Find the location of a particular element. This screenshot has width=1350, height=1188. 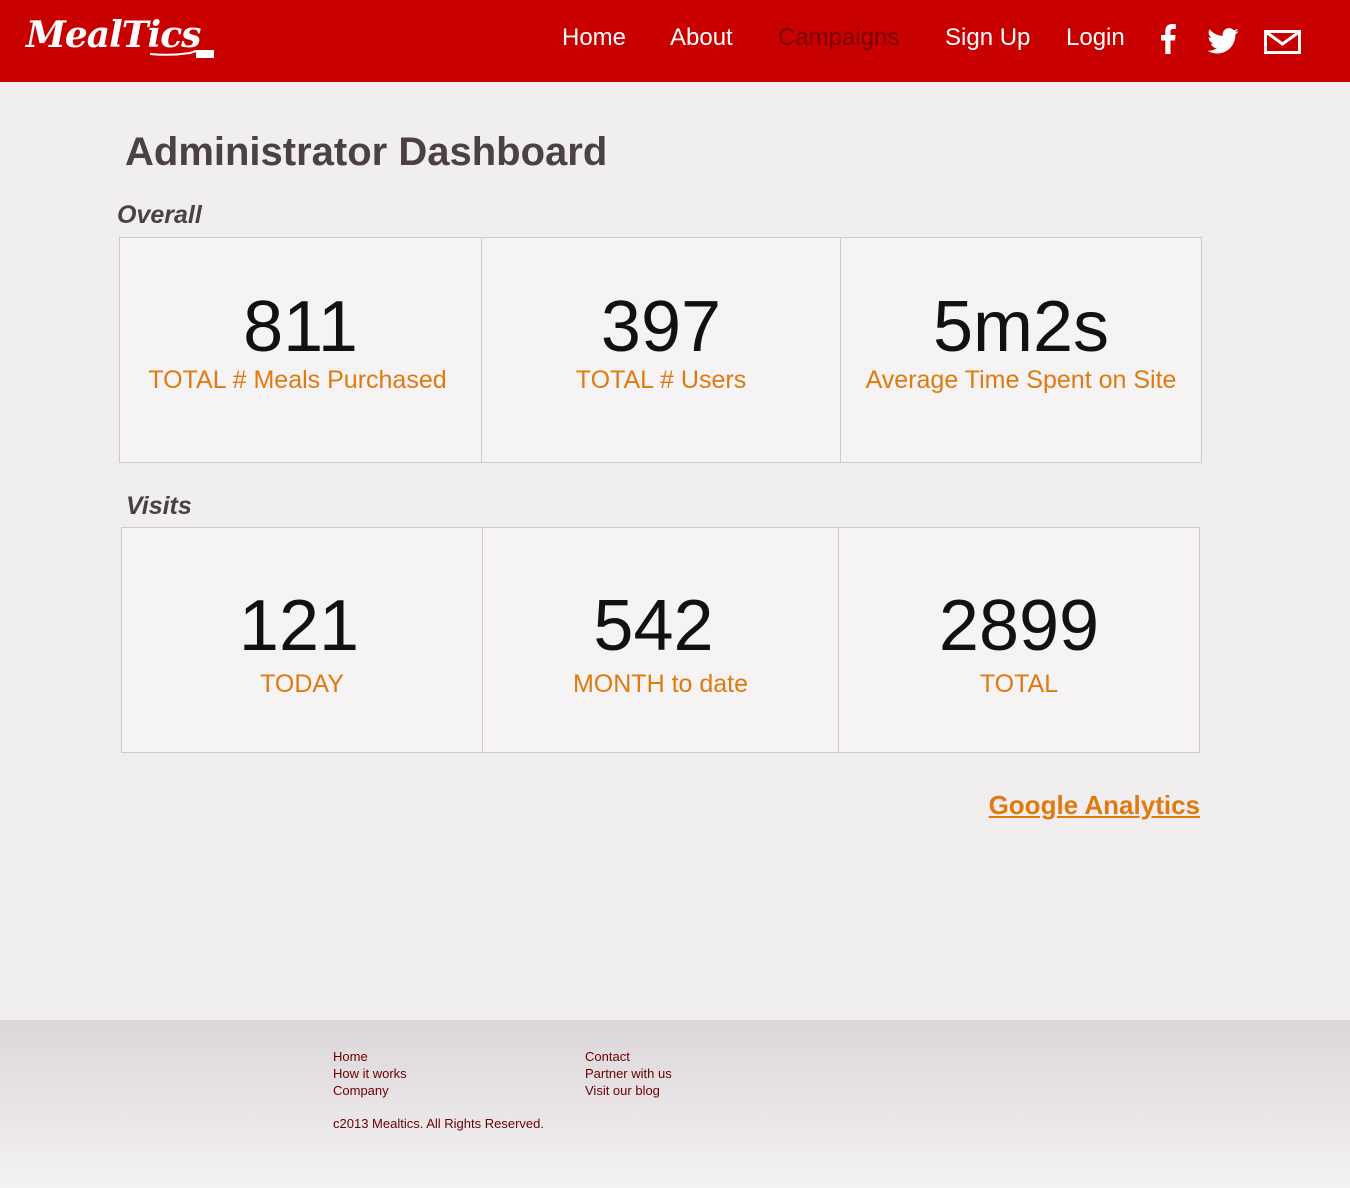

stat-card-avg-time: 5m2s Average Time Spent on Site is located at coordinates (1021, 350).